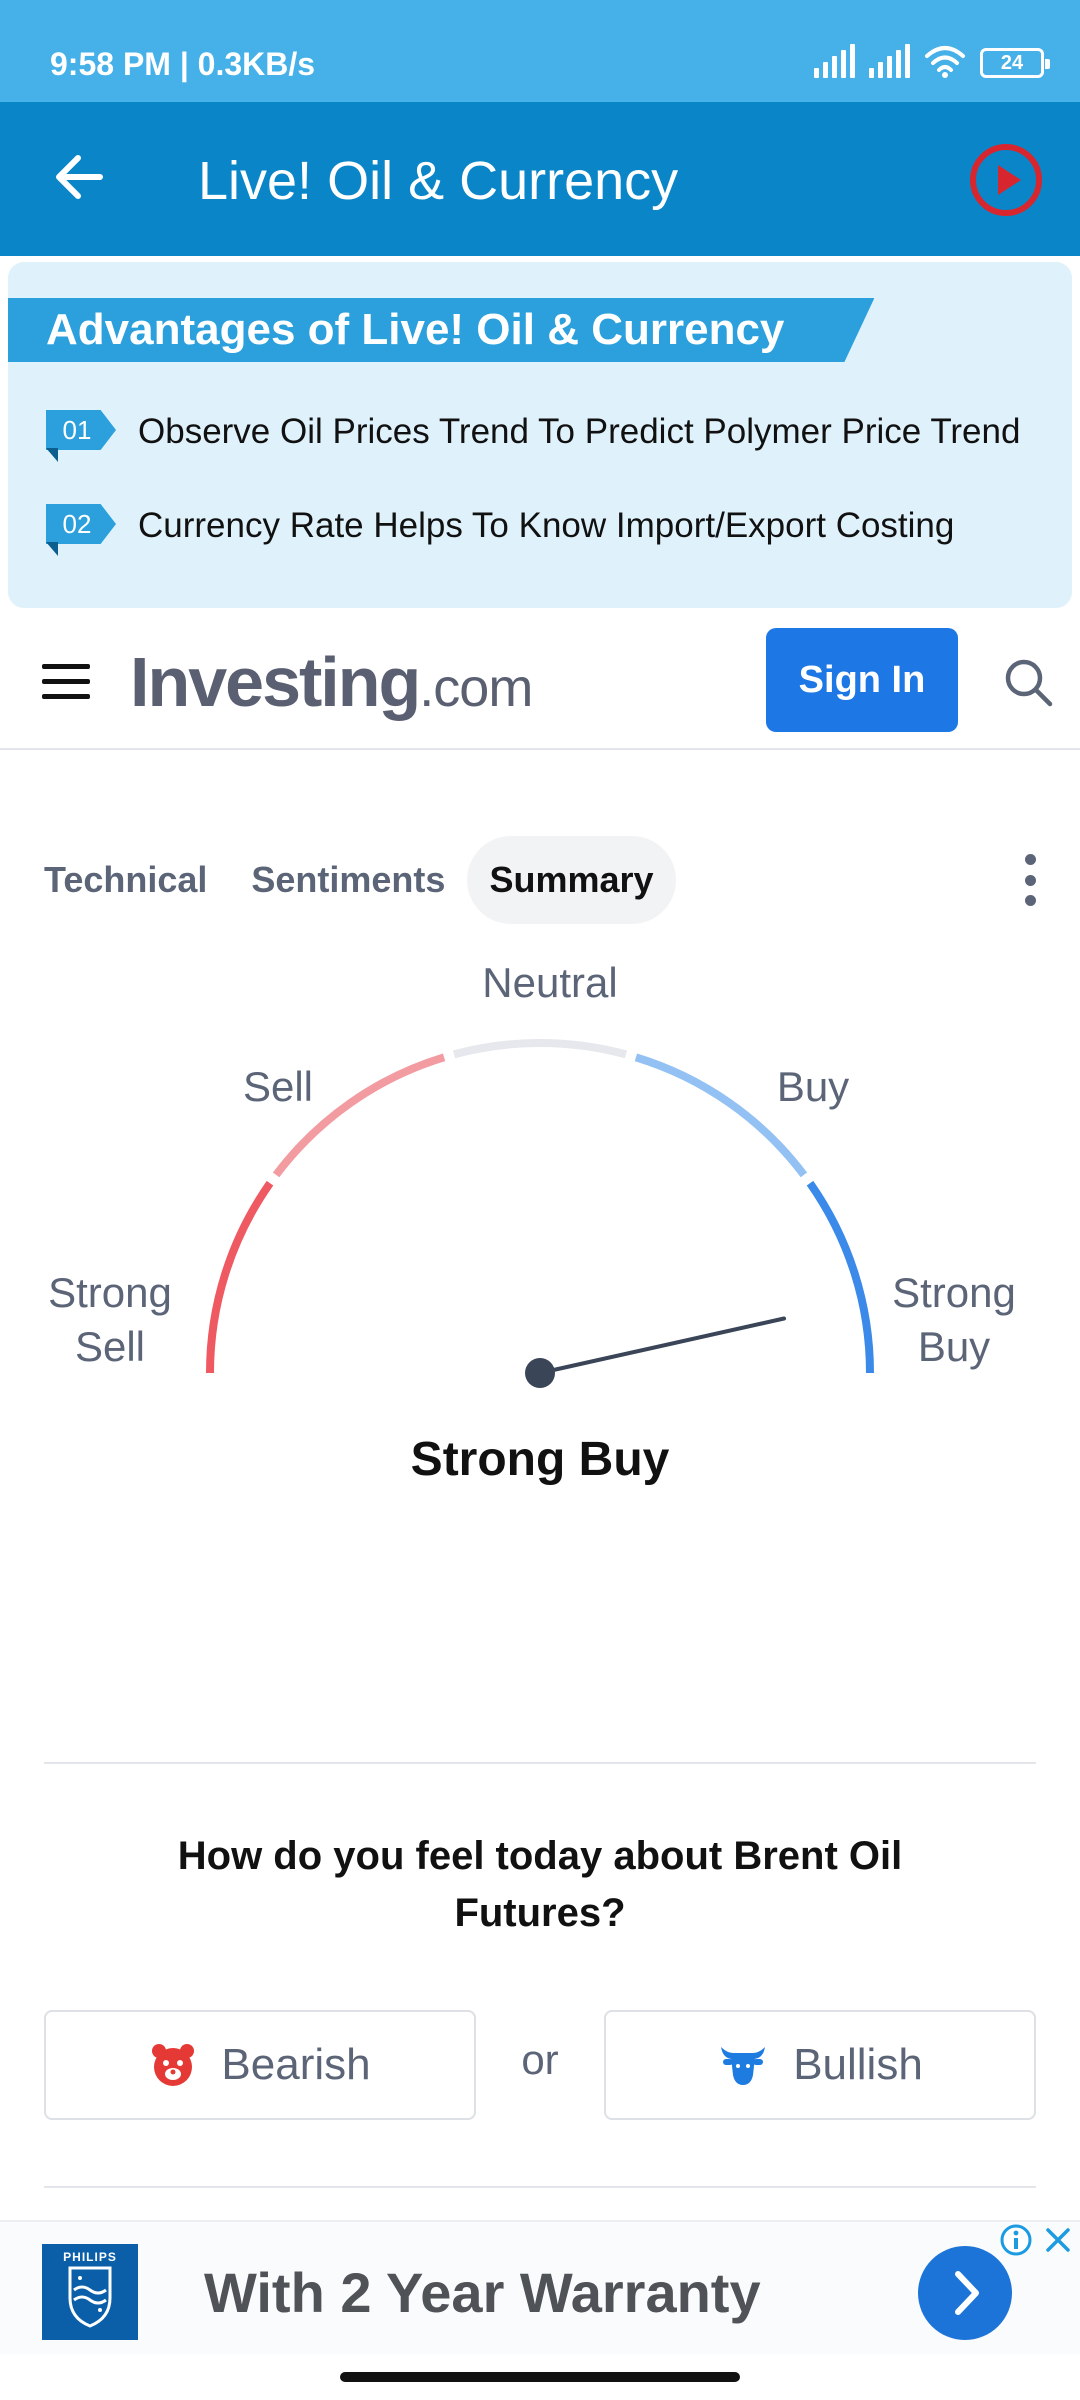 Image resolution: width=1080 pixels, height=2400 pixels. Describe the element at coordinates (125, 880) in the screenshot. I see `tab-technical: Technical` at that location.